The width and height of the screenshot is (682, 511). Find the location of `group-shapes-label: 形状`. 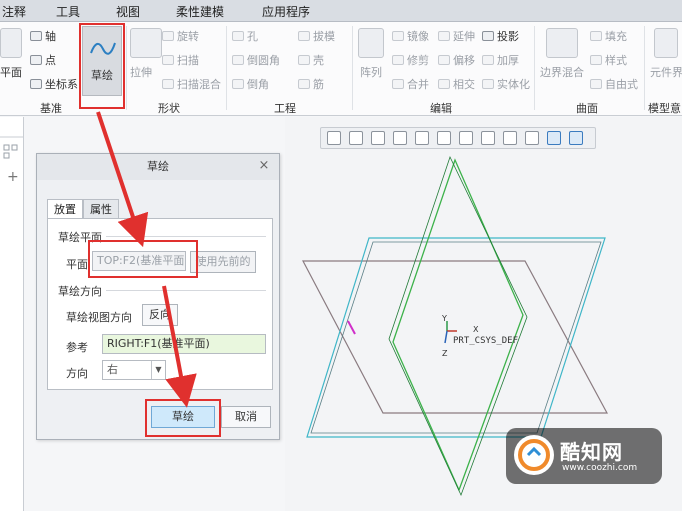

group-shapes-label: 形状 is located at coordinates (169, 108).